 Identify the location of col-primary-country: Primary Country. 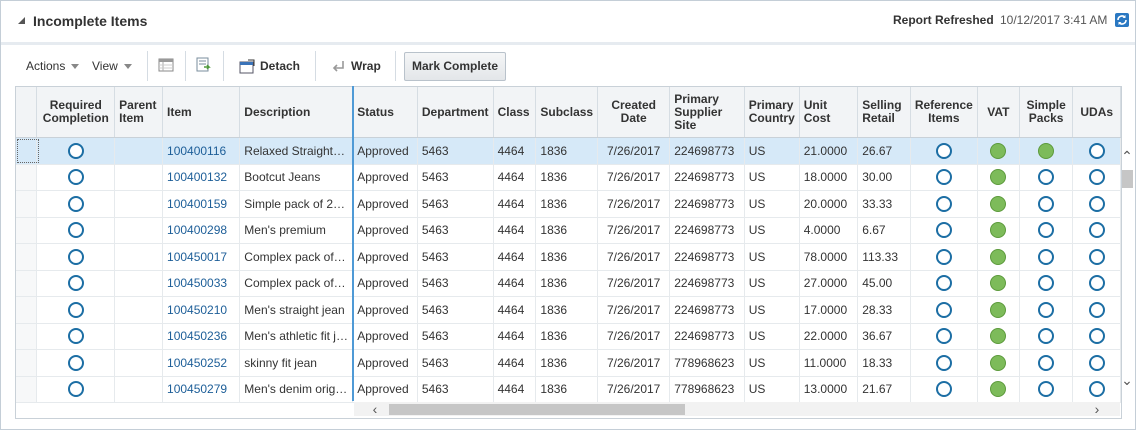
(772, 112).